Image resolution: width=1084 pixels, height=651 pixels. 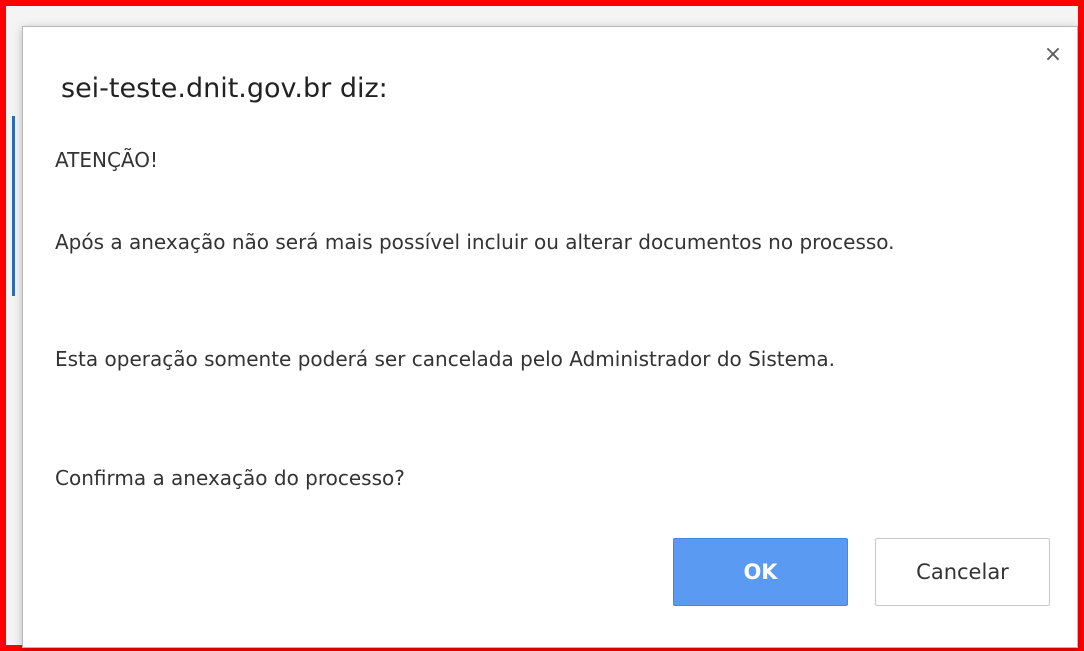 I want to click on dialog-title: sei-teste.dnit.gov.br diz:, so click(x=224, y=88).